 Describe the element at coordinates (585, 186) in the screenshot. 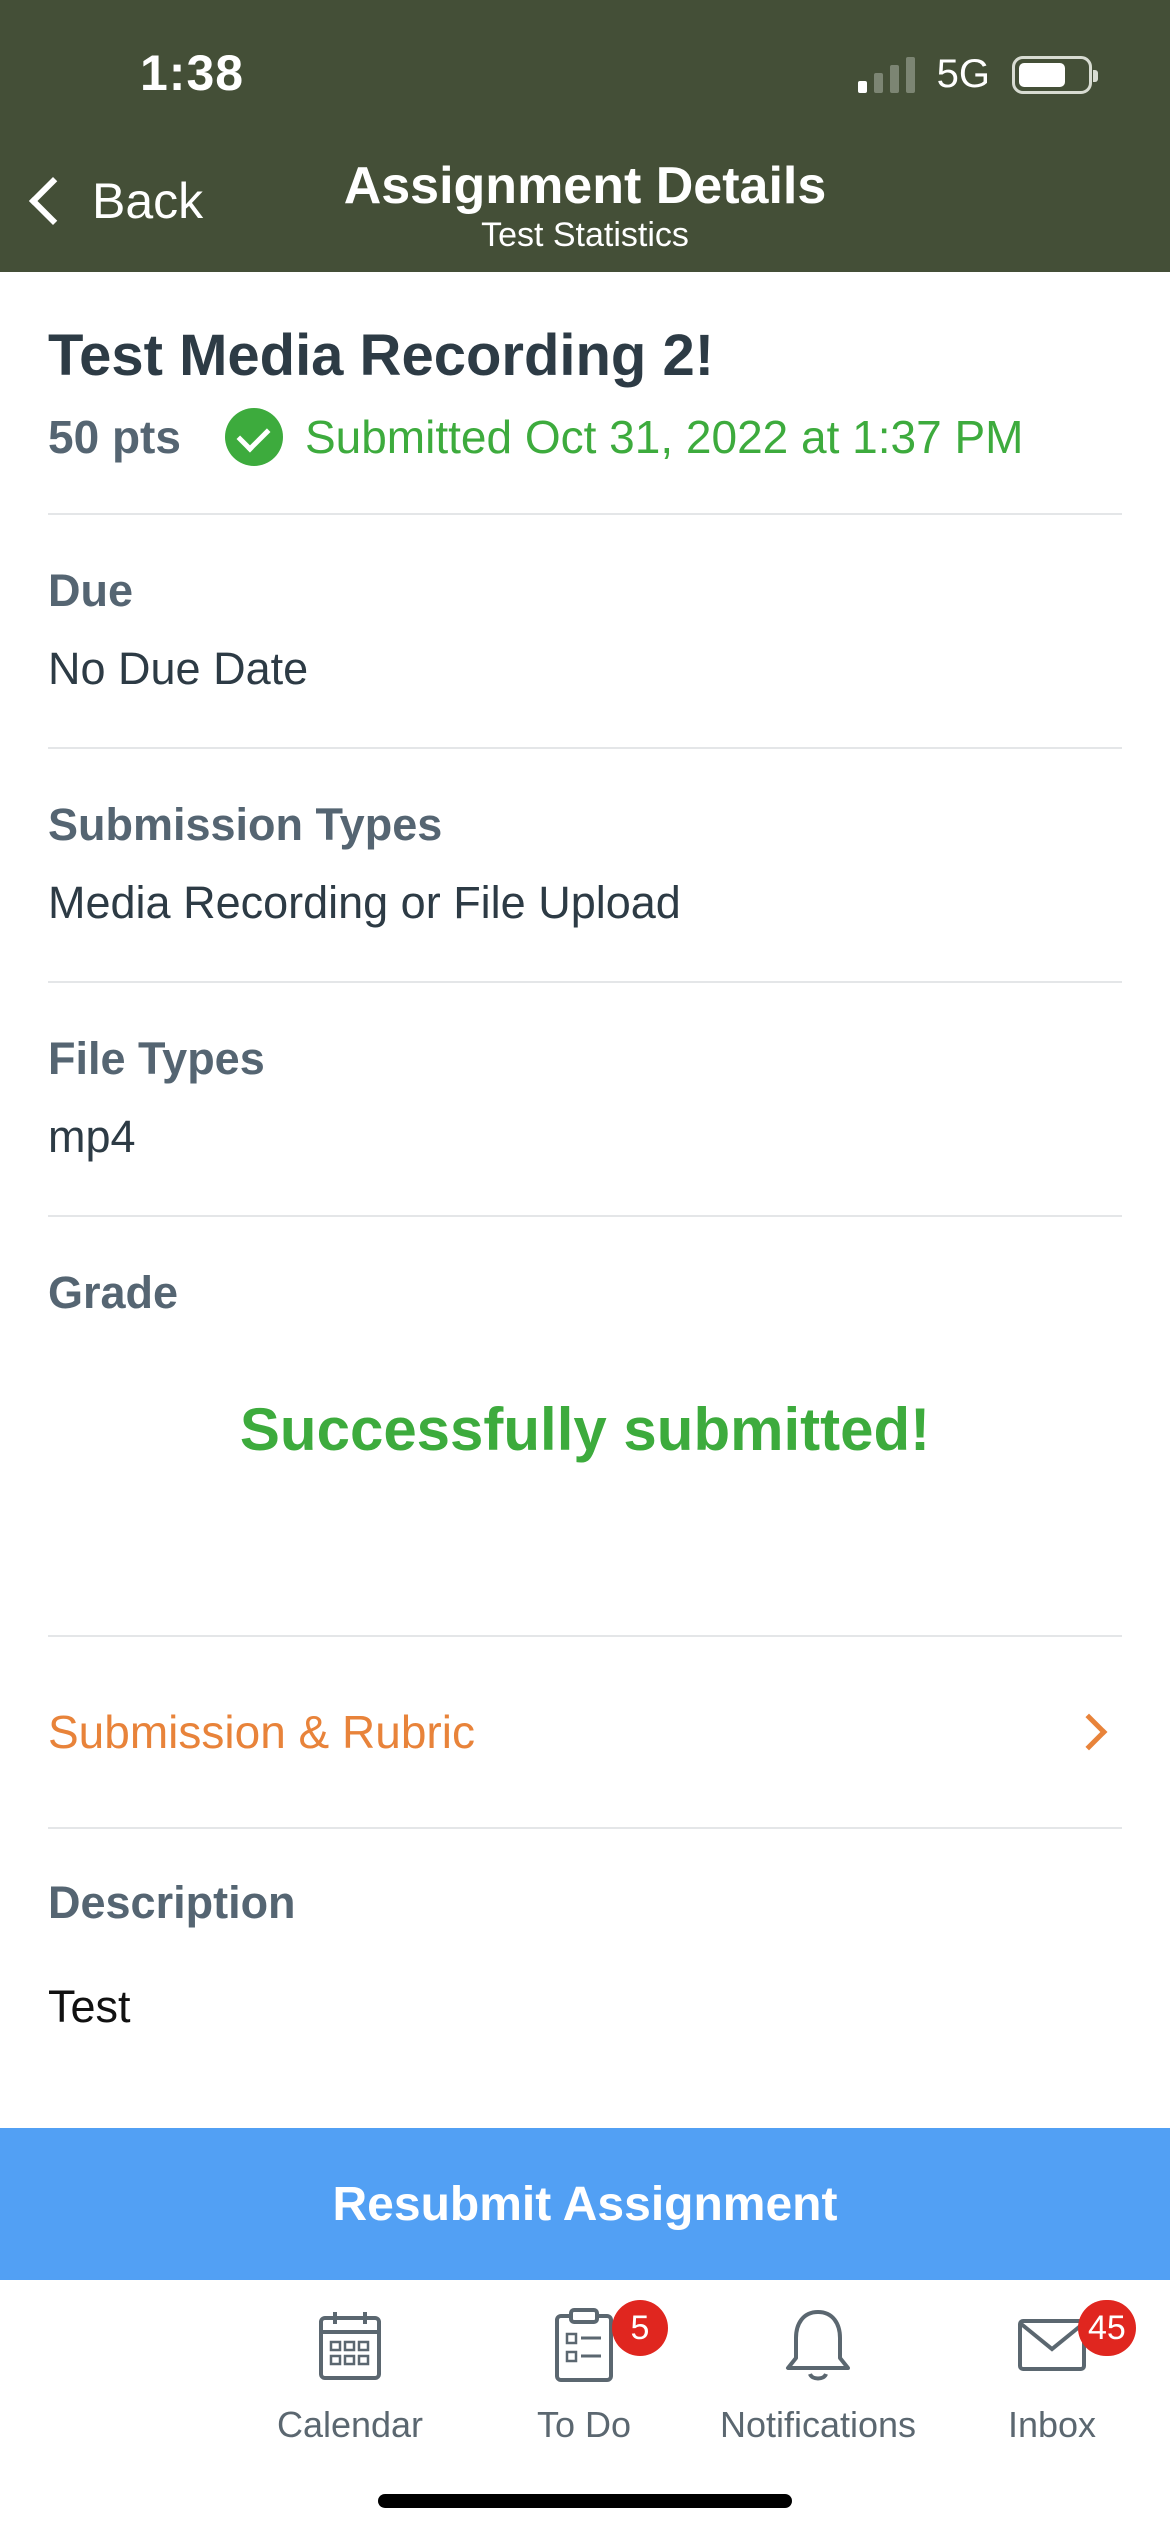

I see `page-title: Assignment Details` at that location.